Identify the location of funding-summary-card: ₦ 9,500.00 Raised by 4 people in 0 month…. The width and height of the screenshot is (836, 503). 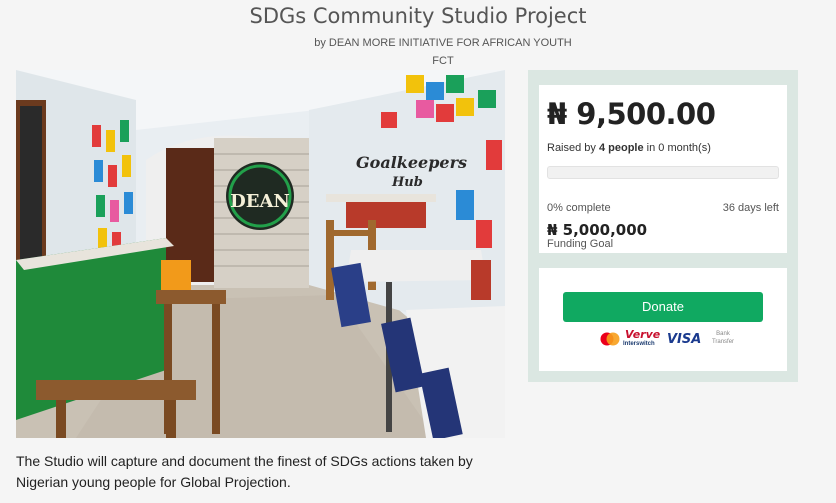
(663, 169).